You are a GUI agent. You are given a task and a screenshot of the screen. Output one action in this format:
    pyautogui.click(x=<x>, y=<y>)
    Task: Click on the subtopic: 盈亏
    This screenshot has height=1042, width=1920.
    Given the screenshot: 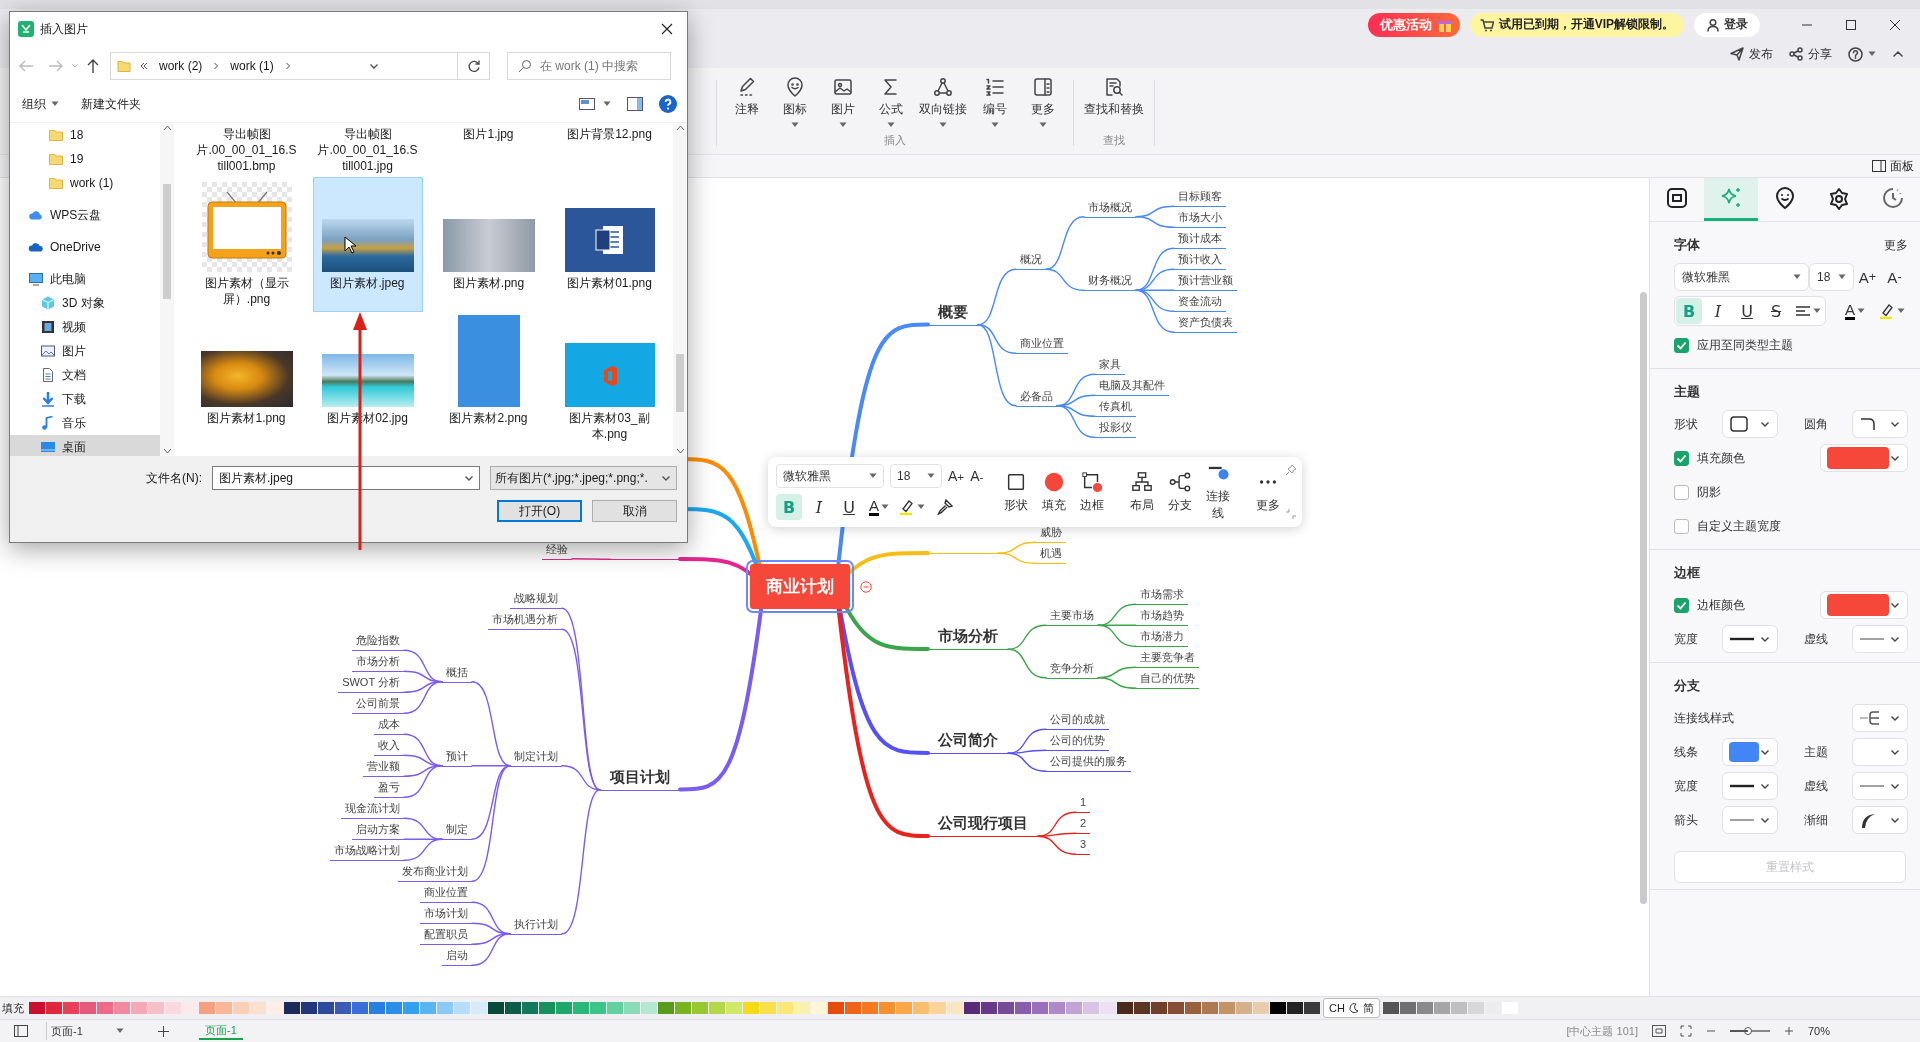 What is the action you would take?
    pyautogui.click(x=389, y=788)
    